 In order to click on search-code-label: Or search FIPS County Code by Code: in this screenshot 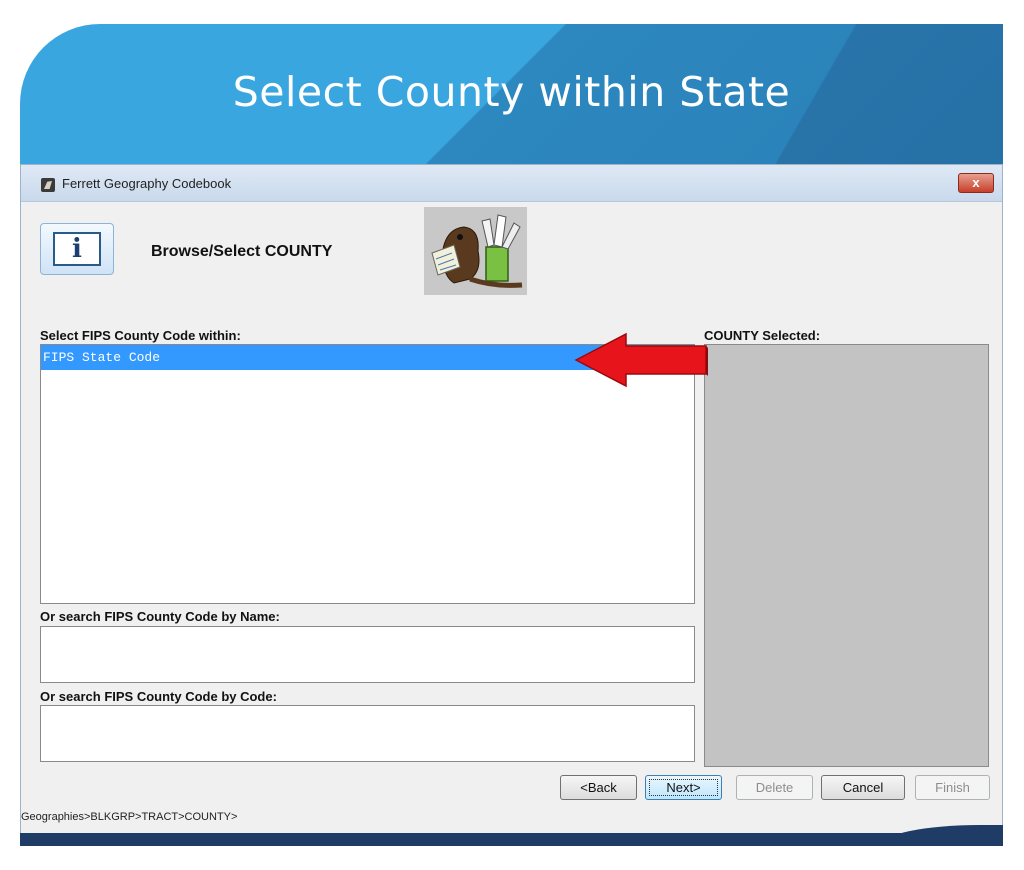, I will do `click(158, 696)`.